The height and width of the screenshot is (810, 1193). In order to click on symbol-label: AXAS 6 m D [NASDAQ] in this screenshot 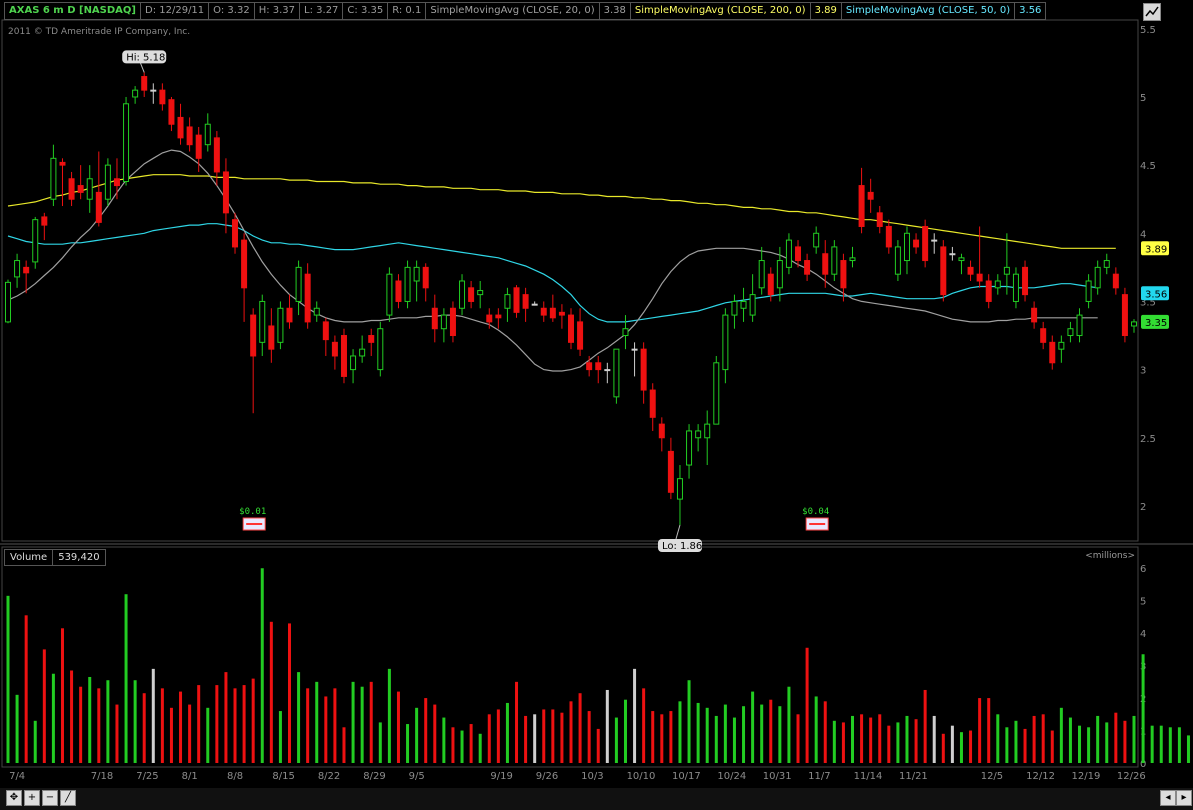, I will do `click(72, 11)`.